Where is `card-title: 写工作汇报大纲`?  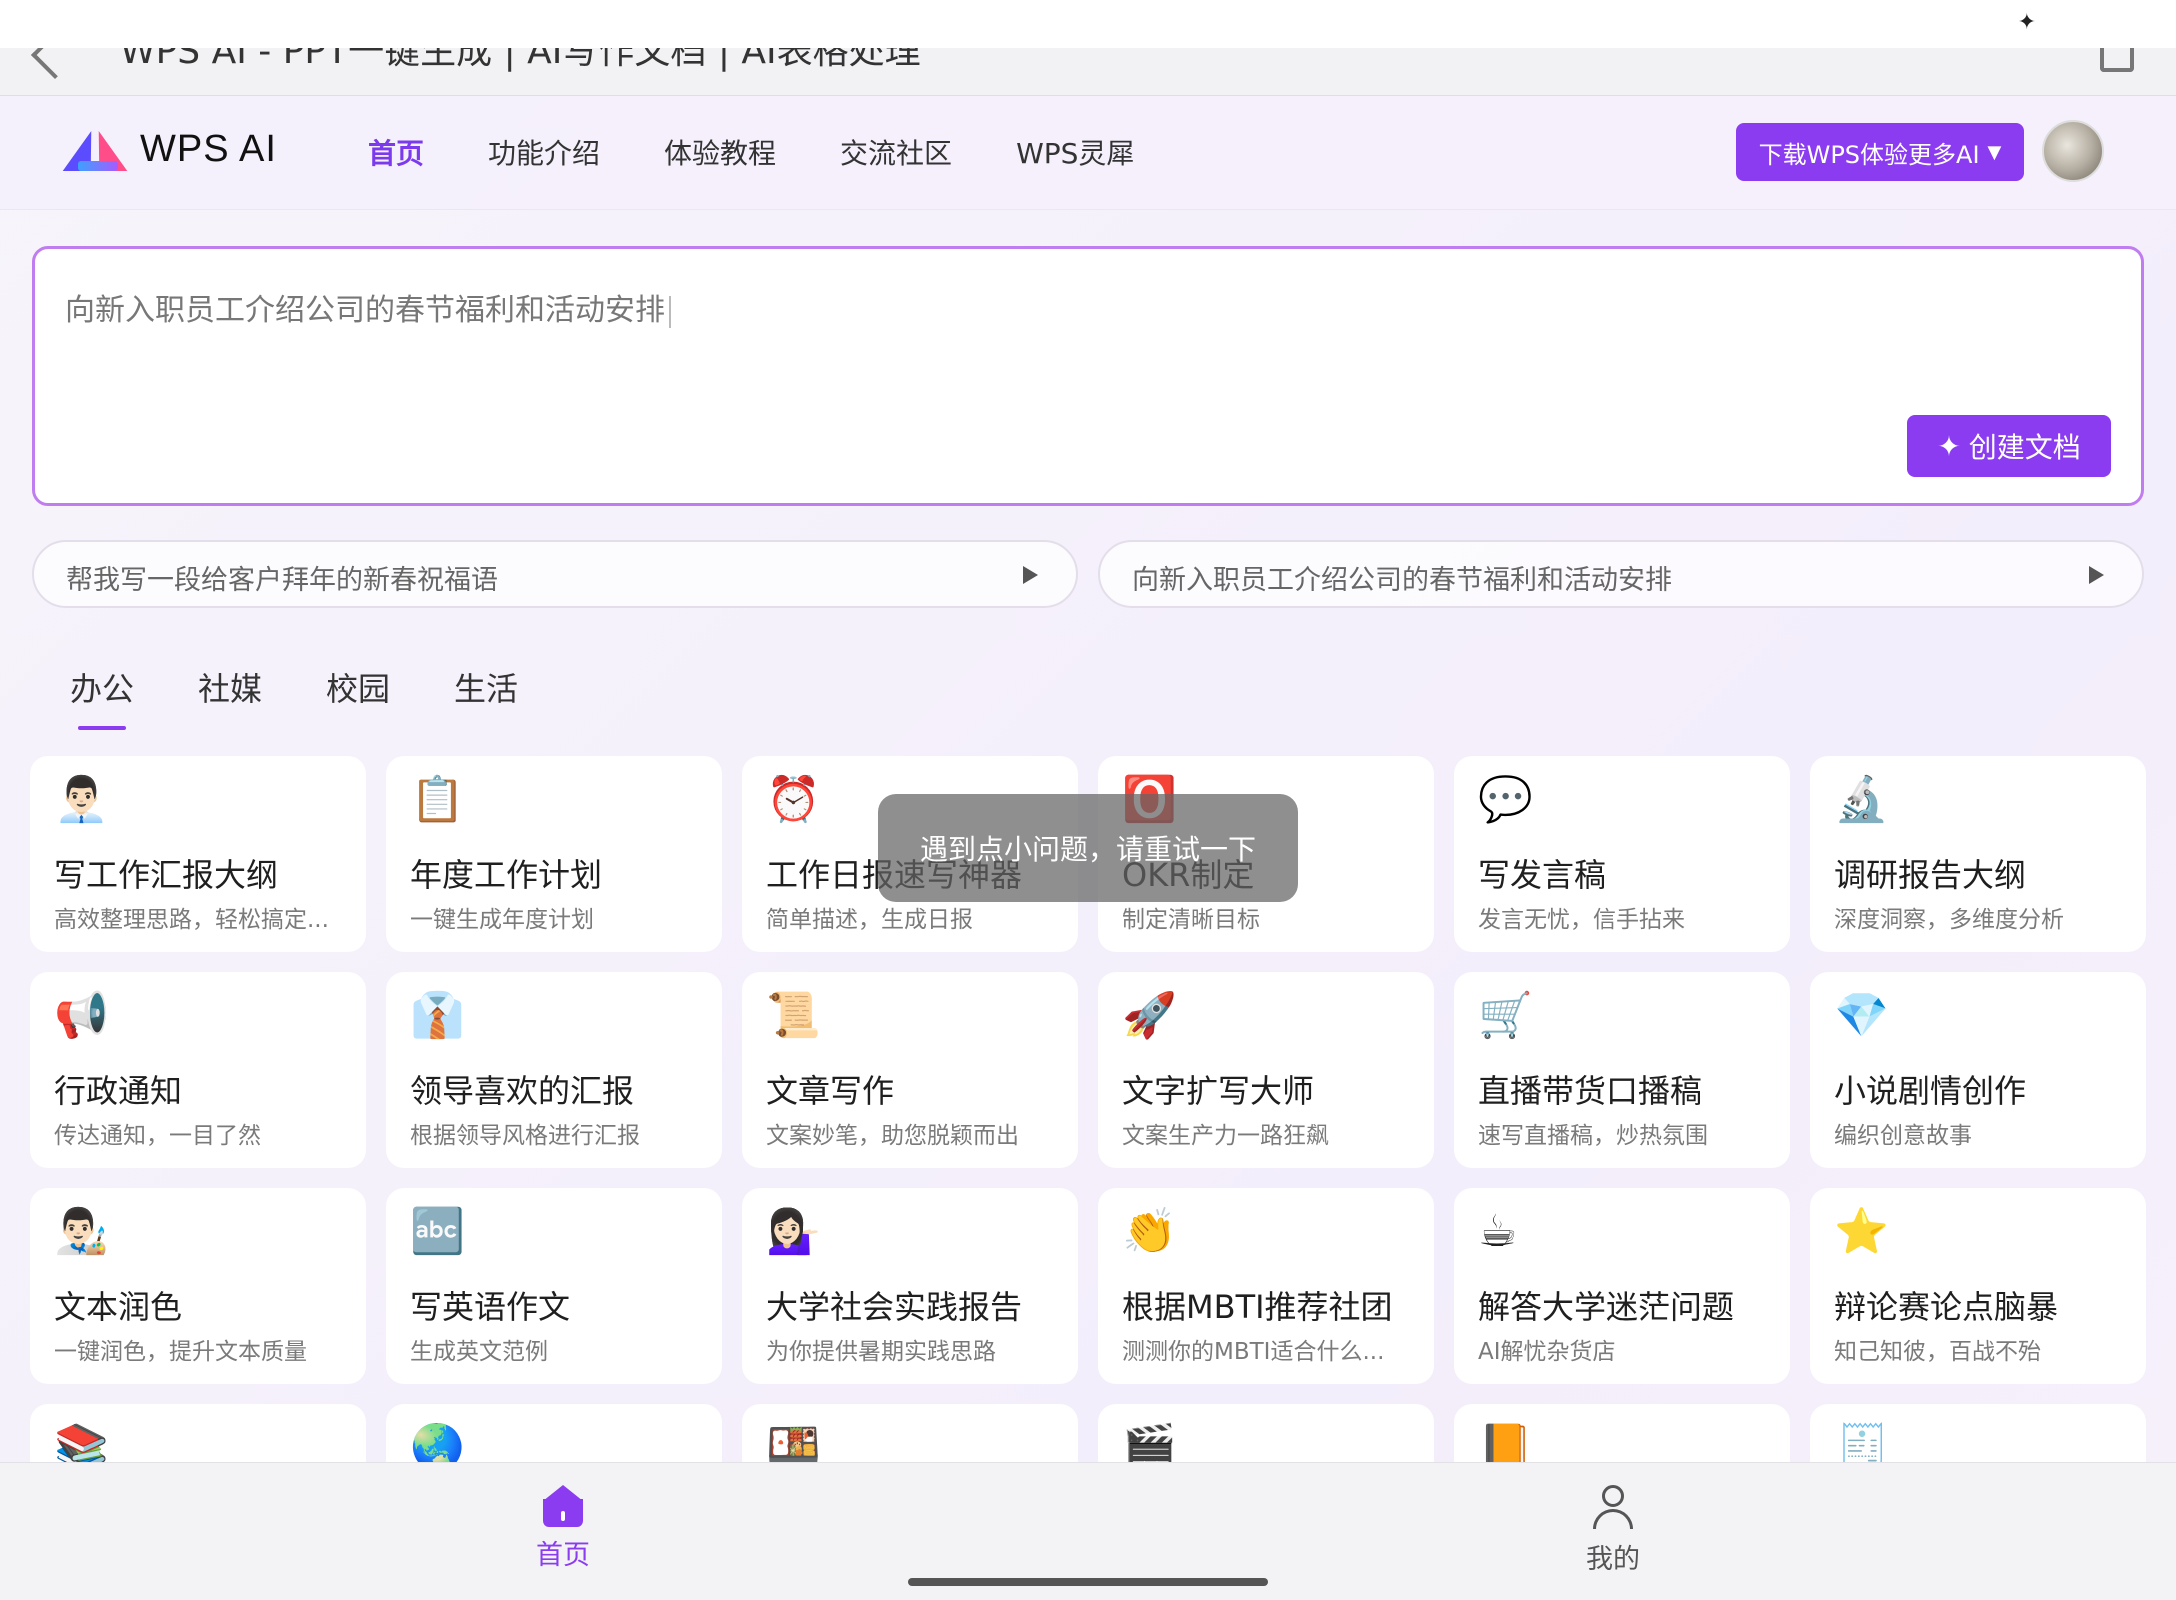 card-title: 写工作汇报大纲 is located at coordinates (166, 875).